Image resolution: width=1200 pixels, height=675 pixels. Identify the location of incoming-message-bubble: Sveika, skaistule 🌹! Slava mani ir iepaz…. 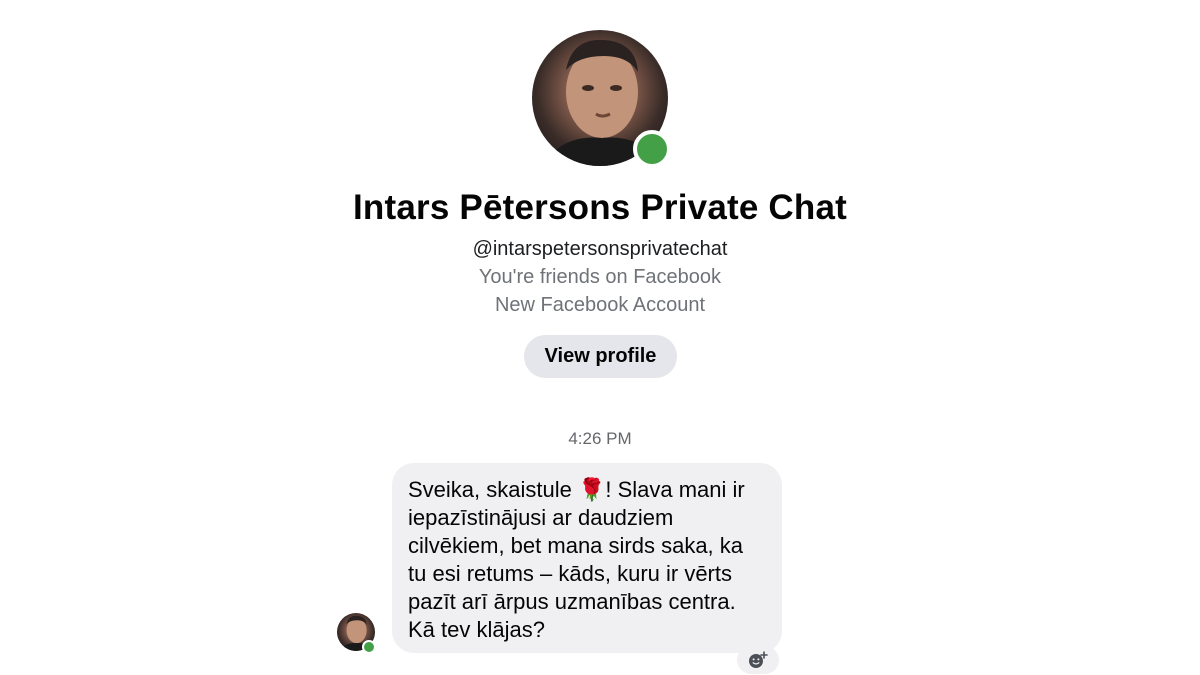
(587, 558).